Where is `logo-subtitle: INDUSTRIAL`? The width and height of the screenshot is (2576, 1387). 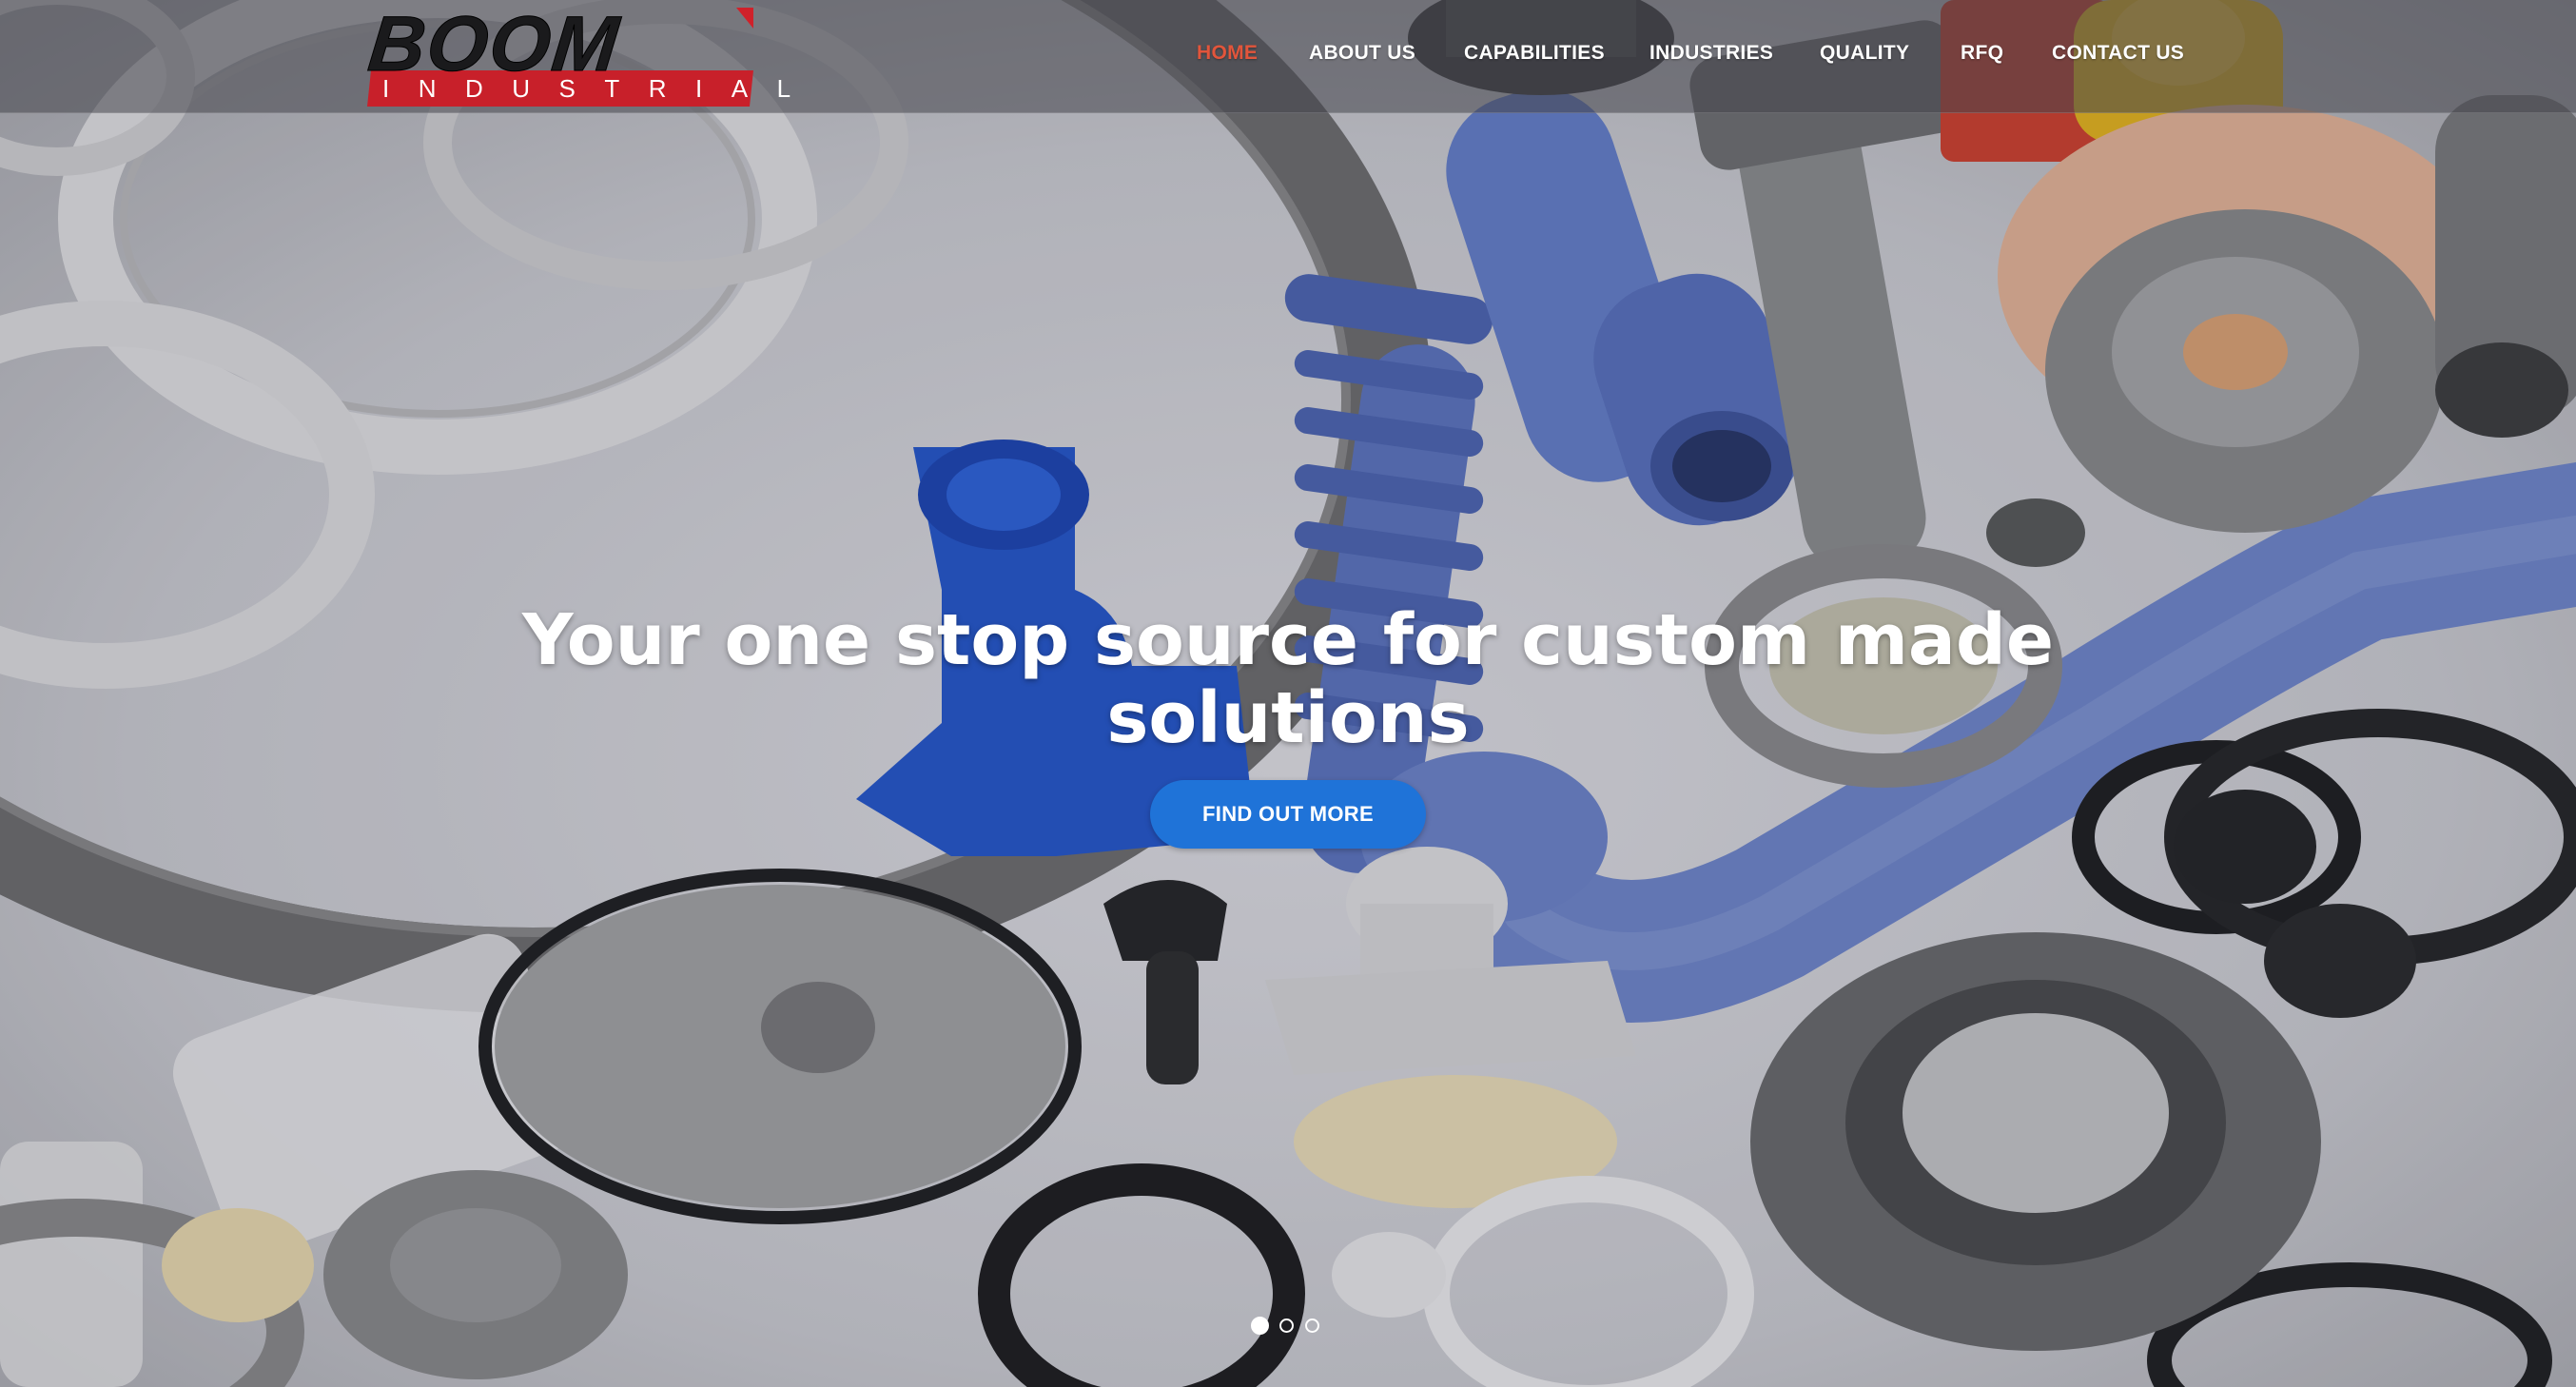 logo-subtitle: INDUSTRIAL is located at coordinates (601, 88).